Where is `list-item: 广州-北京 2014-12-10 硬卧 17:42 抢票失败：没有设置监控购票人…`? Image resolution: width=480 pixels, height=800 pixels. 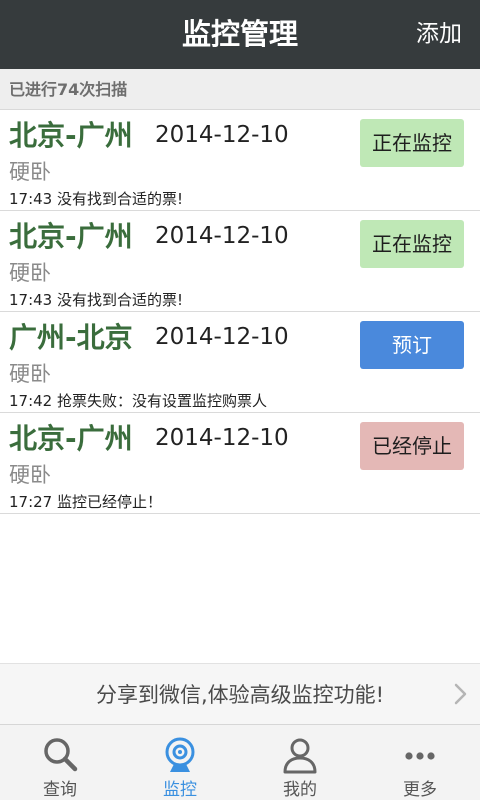 list-item: 广州-北京 2014-12-10 硬卧 17:42 抢票失败：没有设置监控购票人… is located at coordinates (240, 362).